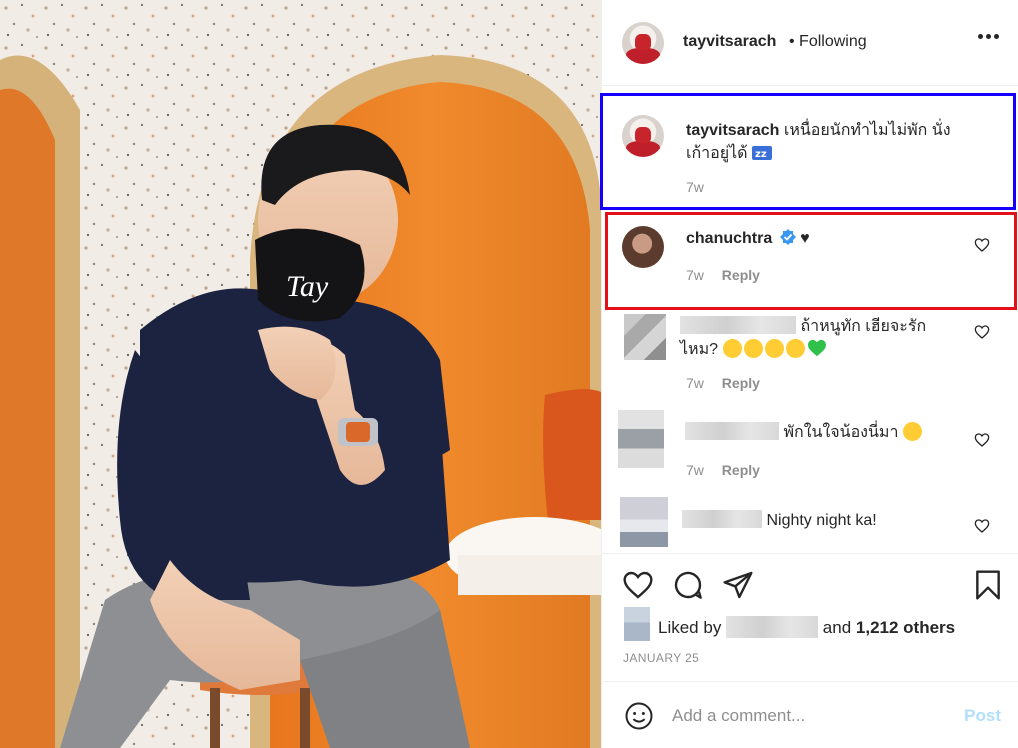 This screenshot has width=1018, height=748. I want to click on comment-body: Nighty night ka!, so click(821, 520).